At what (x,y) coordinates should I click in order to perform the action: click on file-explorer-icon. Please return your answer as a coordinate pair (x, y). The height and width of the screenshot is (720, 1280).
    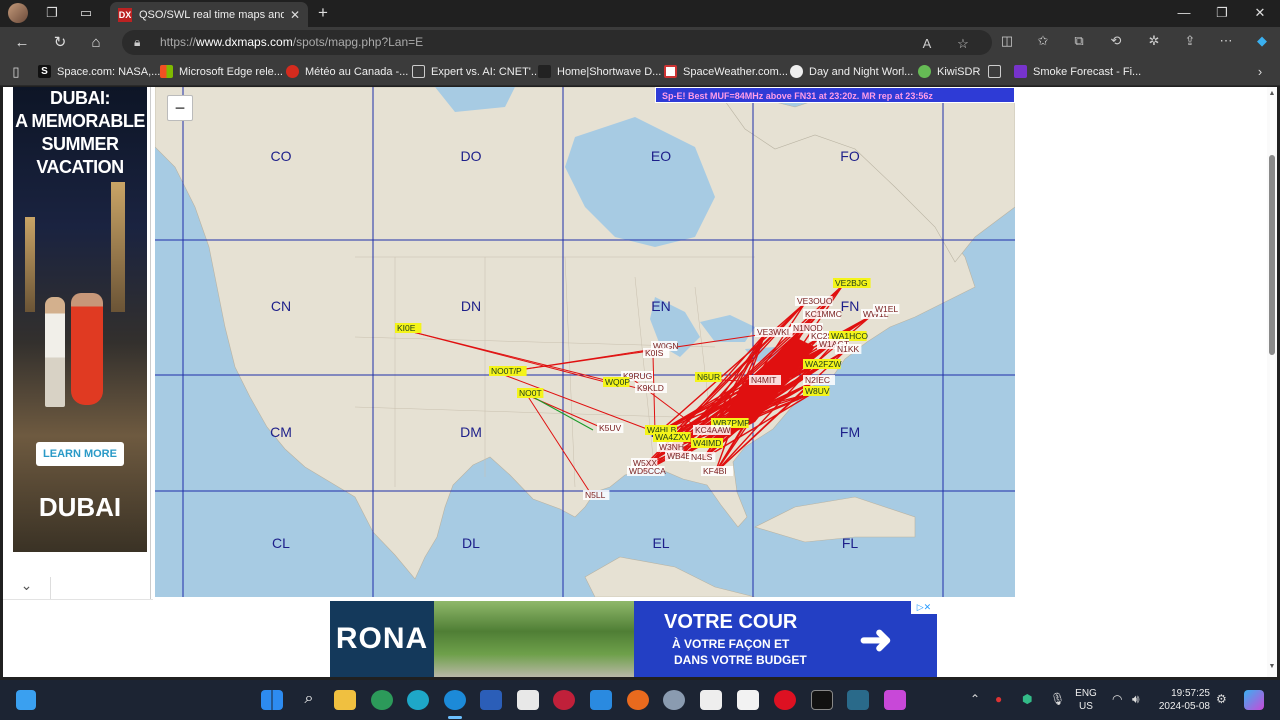
    Looking at the image, I should click on (345, 700).